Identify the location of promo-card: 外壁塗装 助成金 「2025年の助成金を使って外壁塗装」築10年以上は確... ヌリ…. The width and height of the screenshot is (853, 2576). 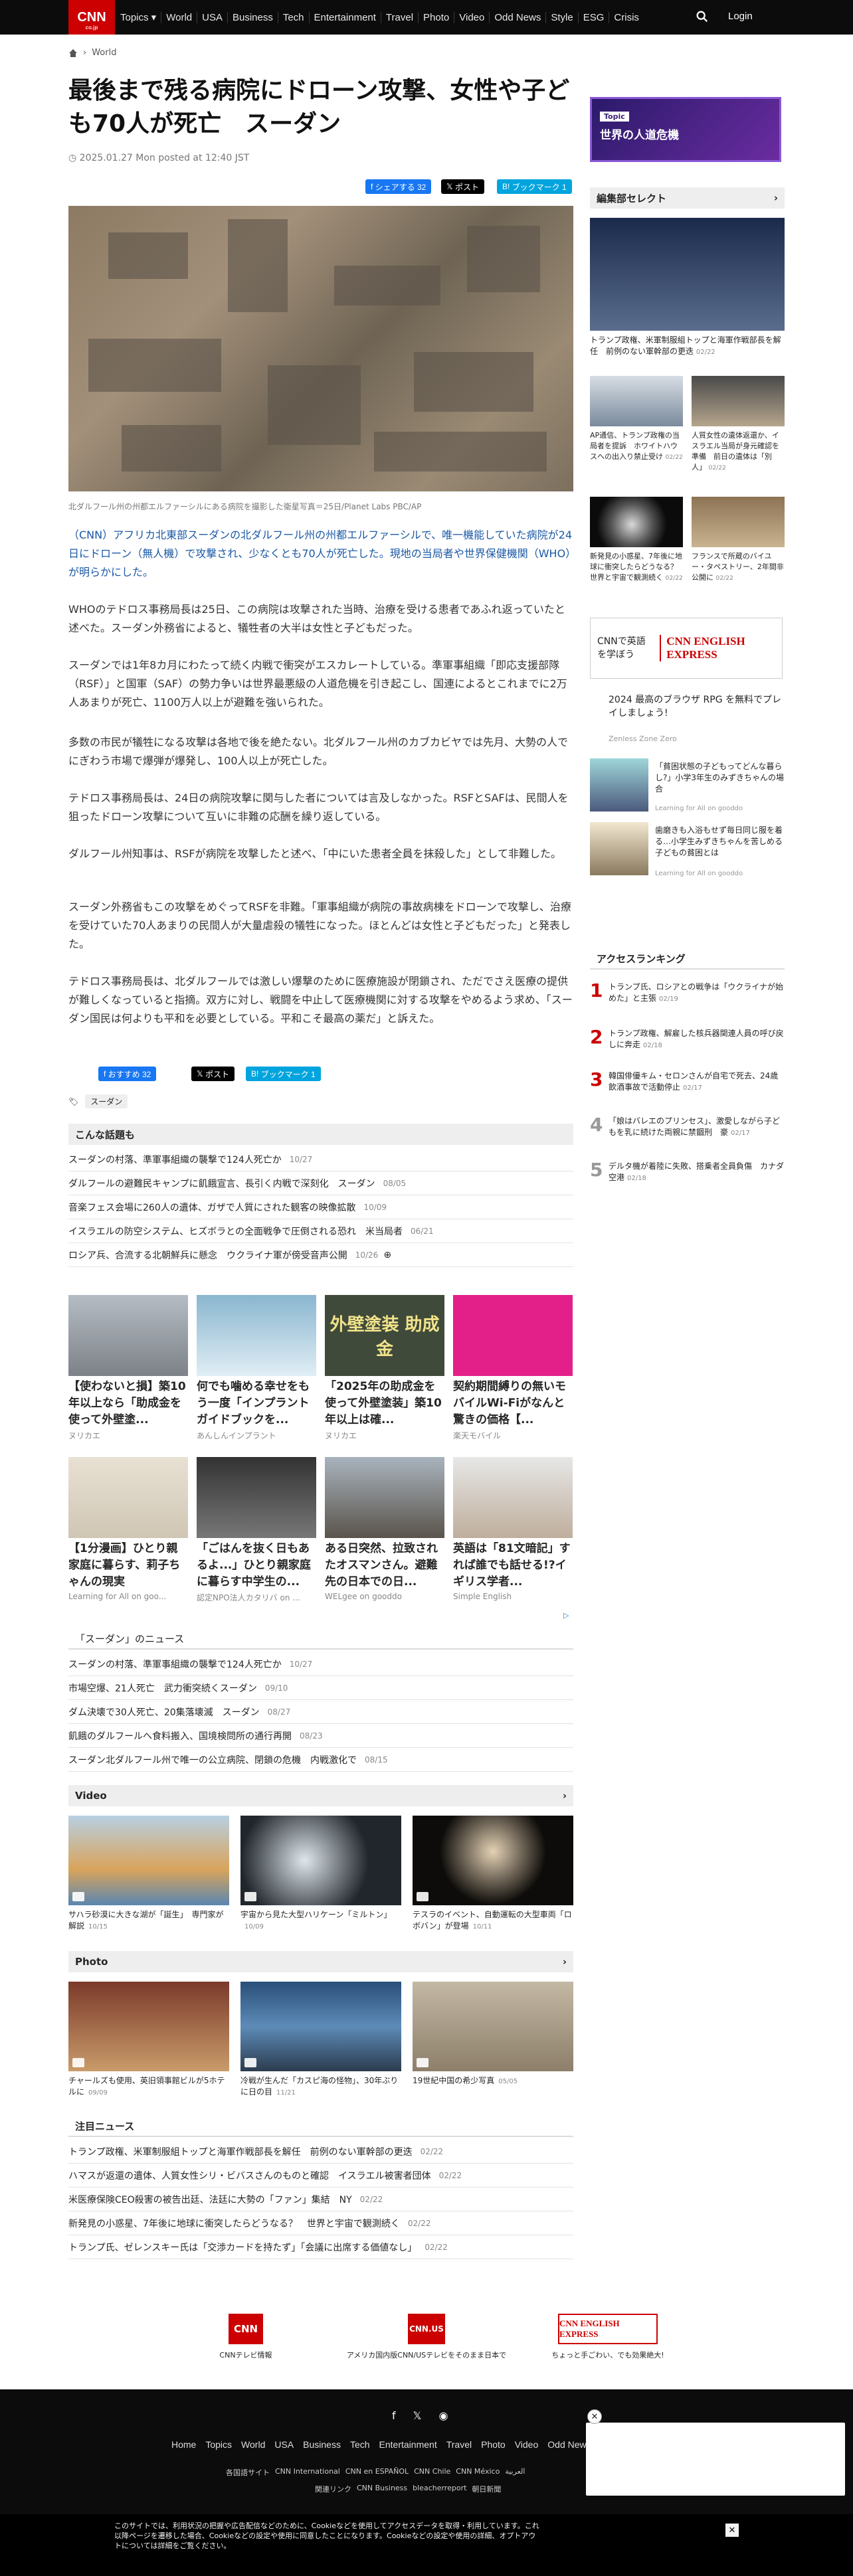
(384, 1368).